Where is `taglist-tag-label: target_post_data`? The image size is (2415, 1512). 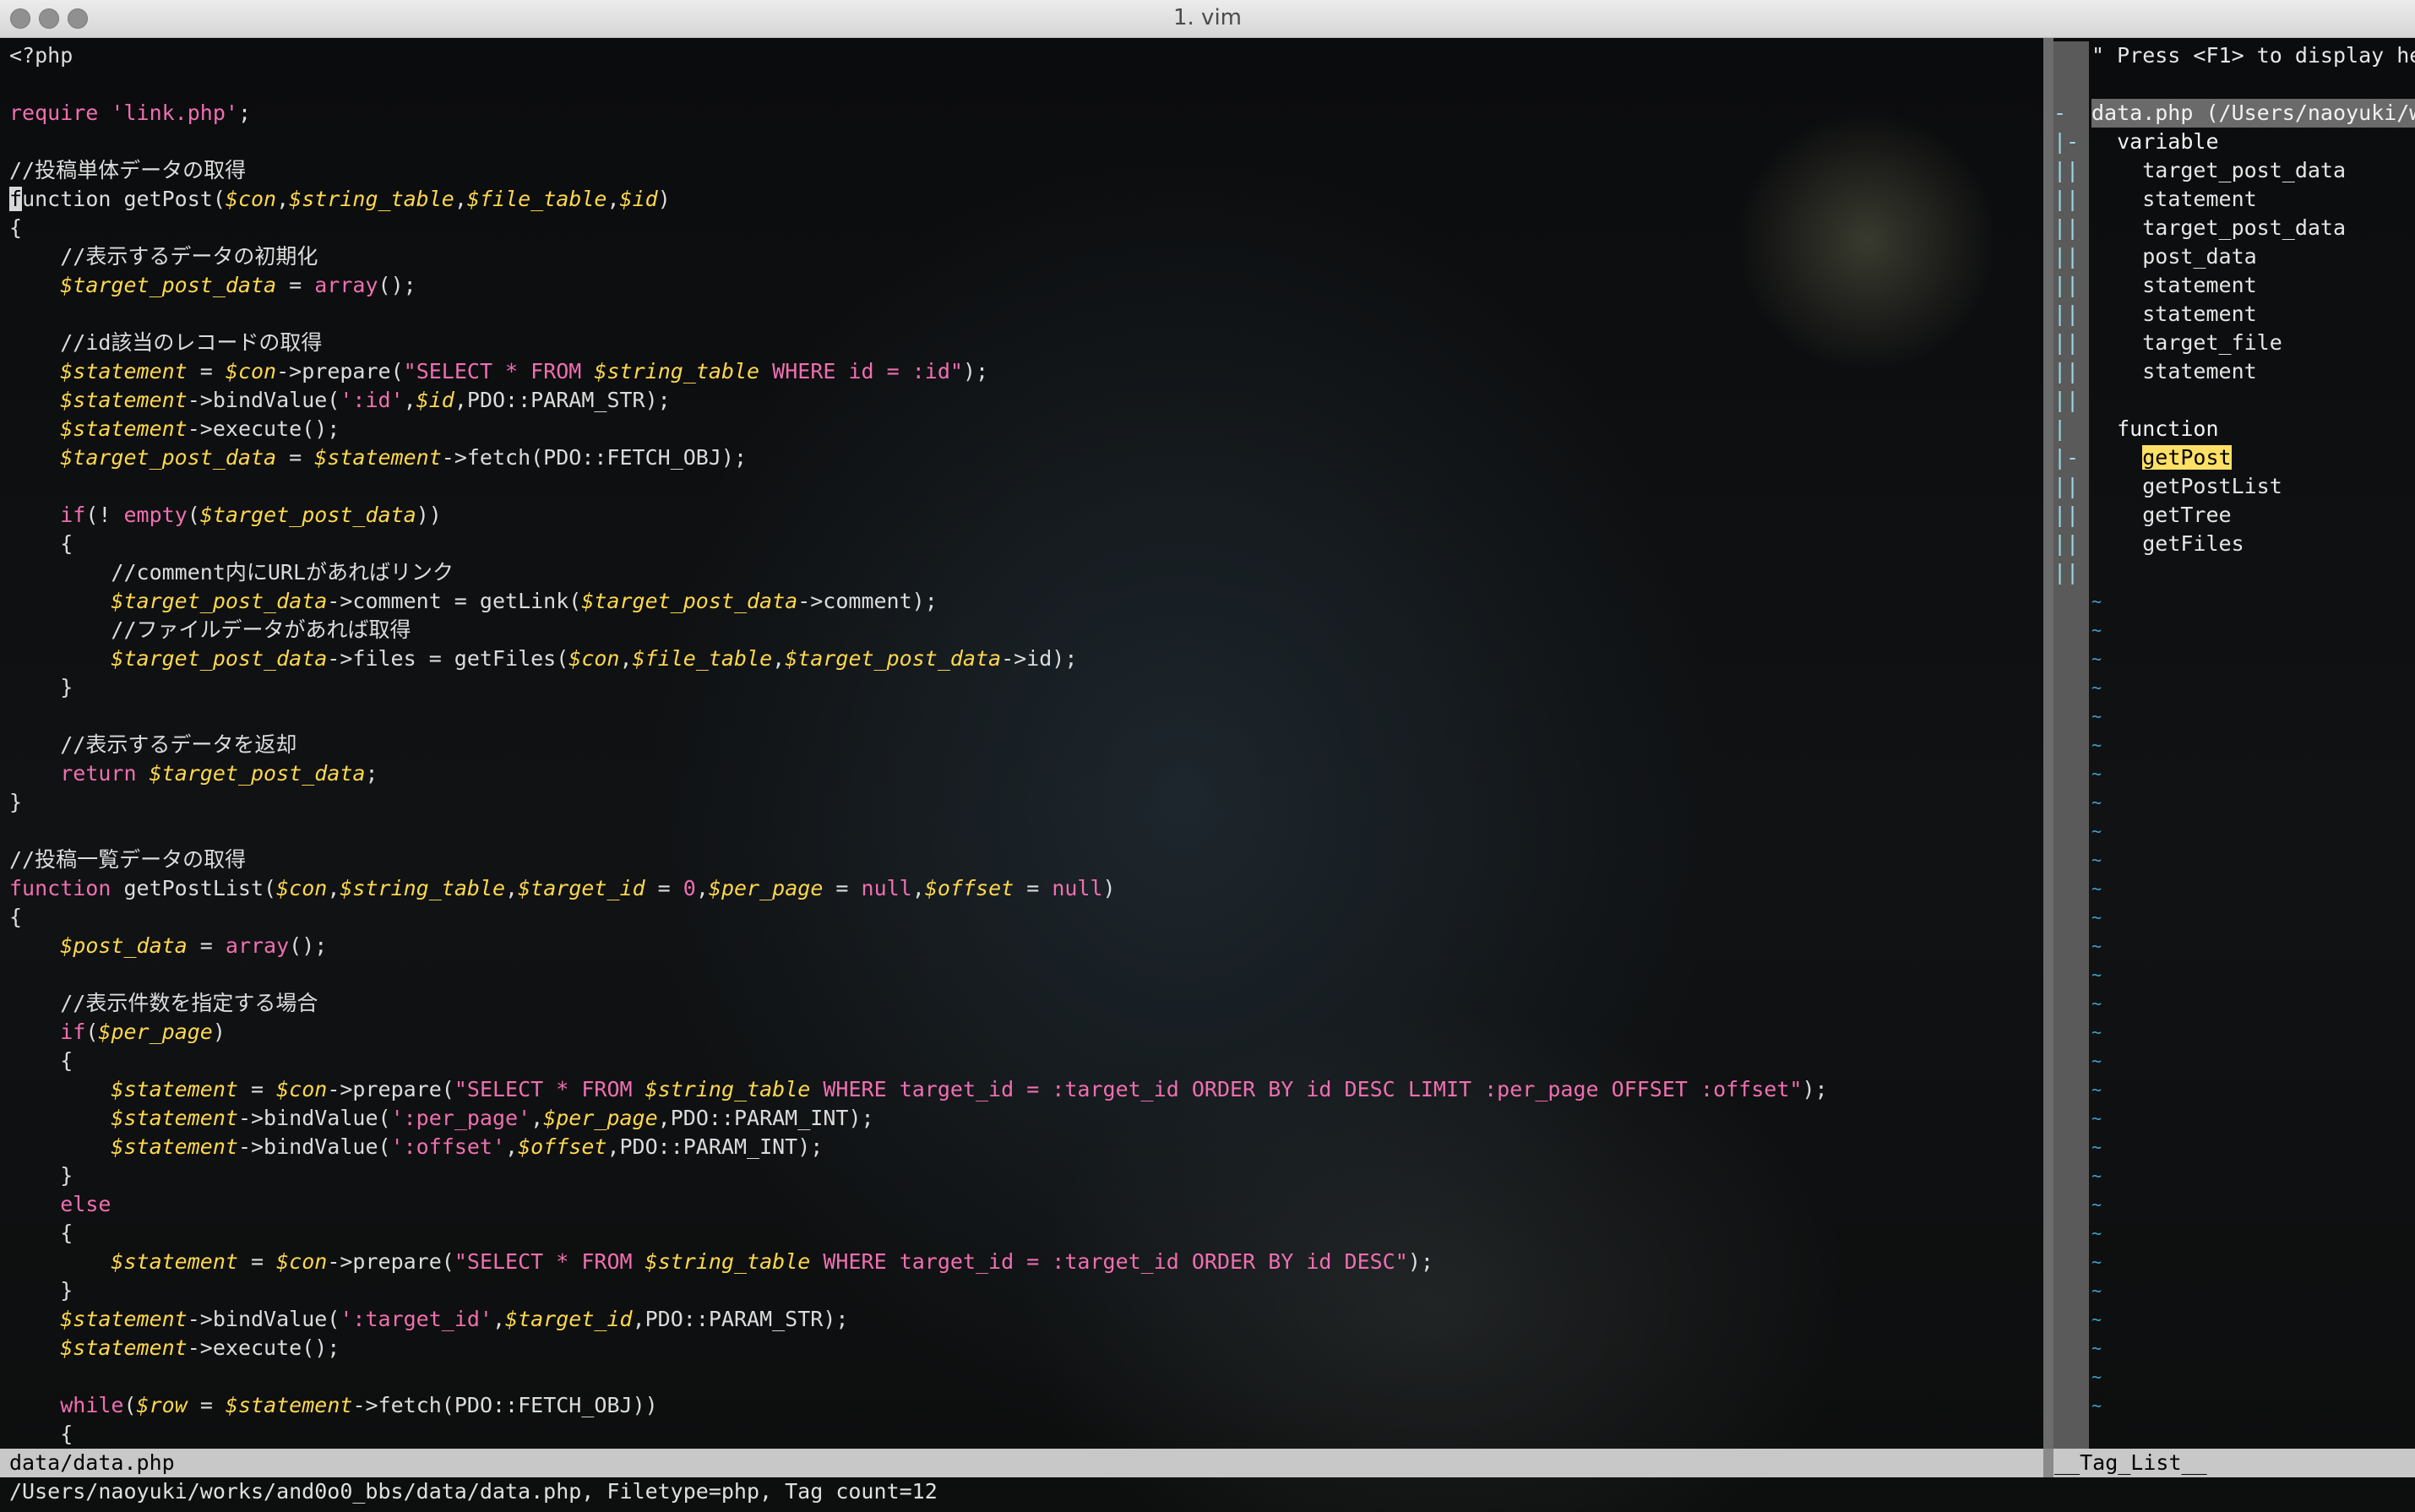
taglist-tag-label: target_post_data is located at coordinates (2244, 170).